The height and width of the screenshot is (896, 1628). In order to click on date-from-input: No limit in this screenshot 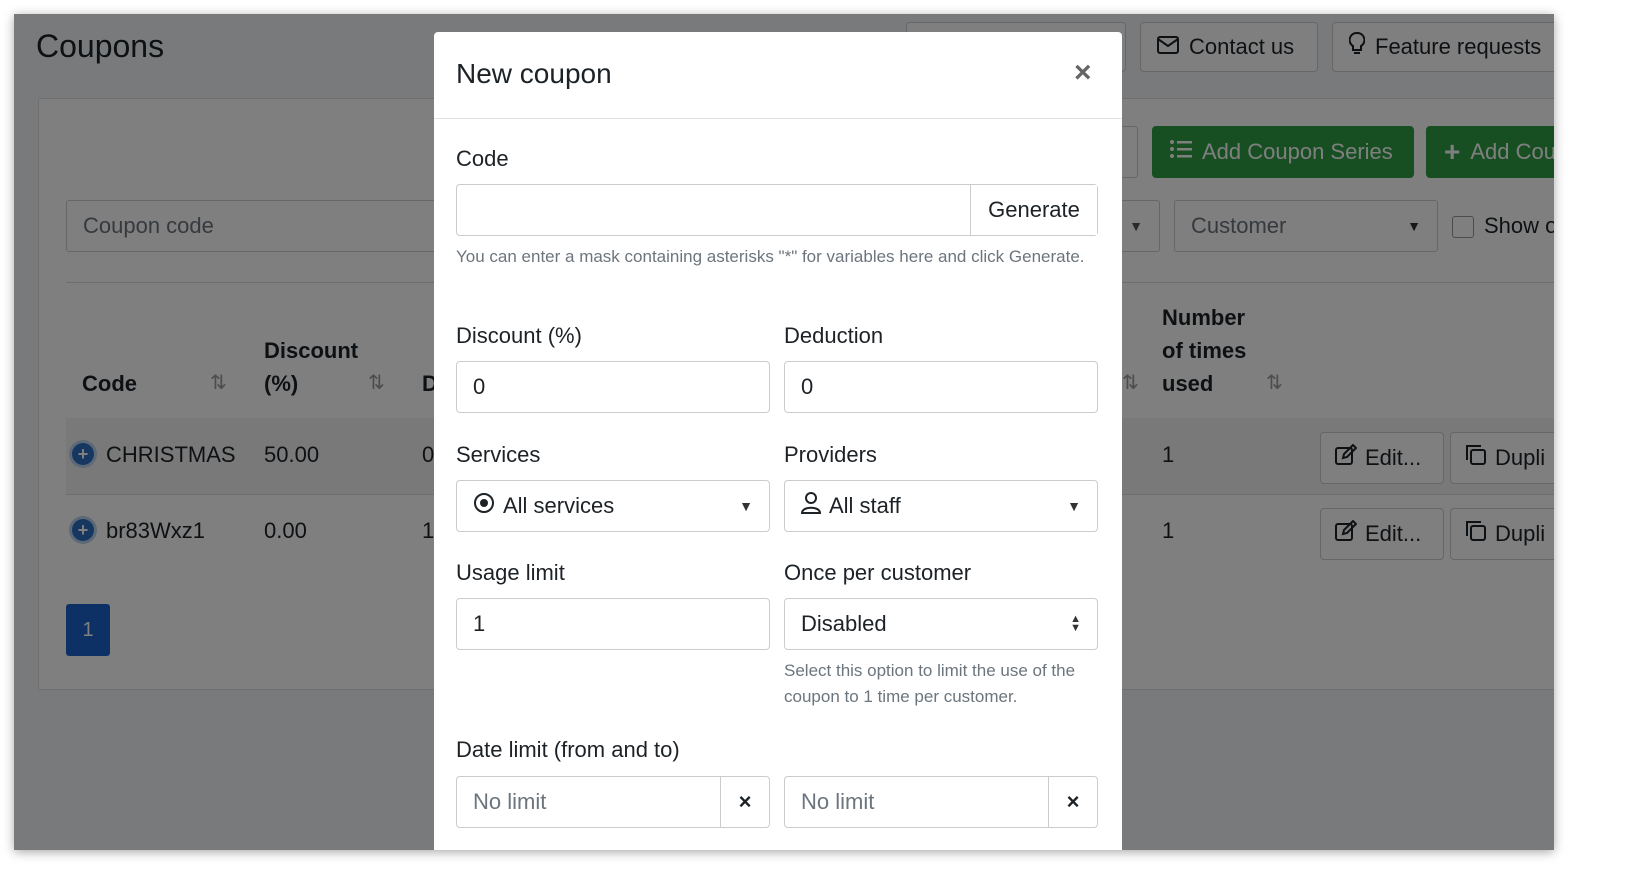, I will do `click(588, 802)`.